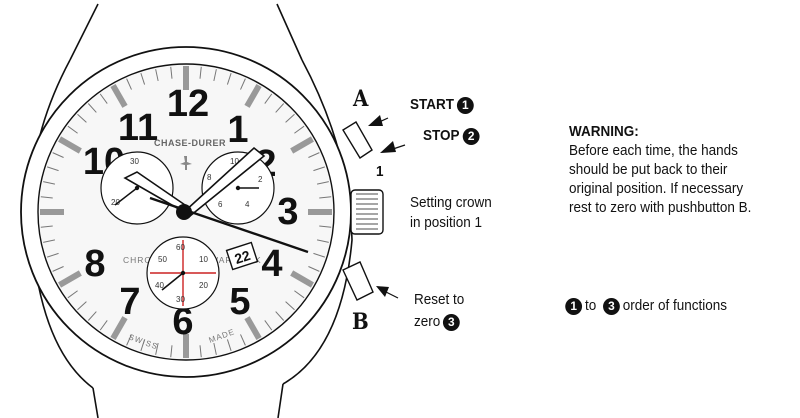 This screenshot has width=800, height=418. I want to click on stop-text: STOP, so click(441, 135).